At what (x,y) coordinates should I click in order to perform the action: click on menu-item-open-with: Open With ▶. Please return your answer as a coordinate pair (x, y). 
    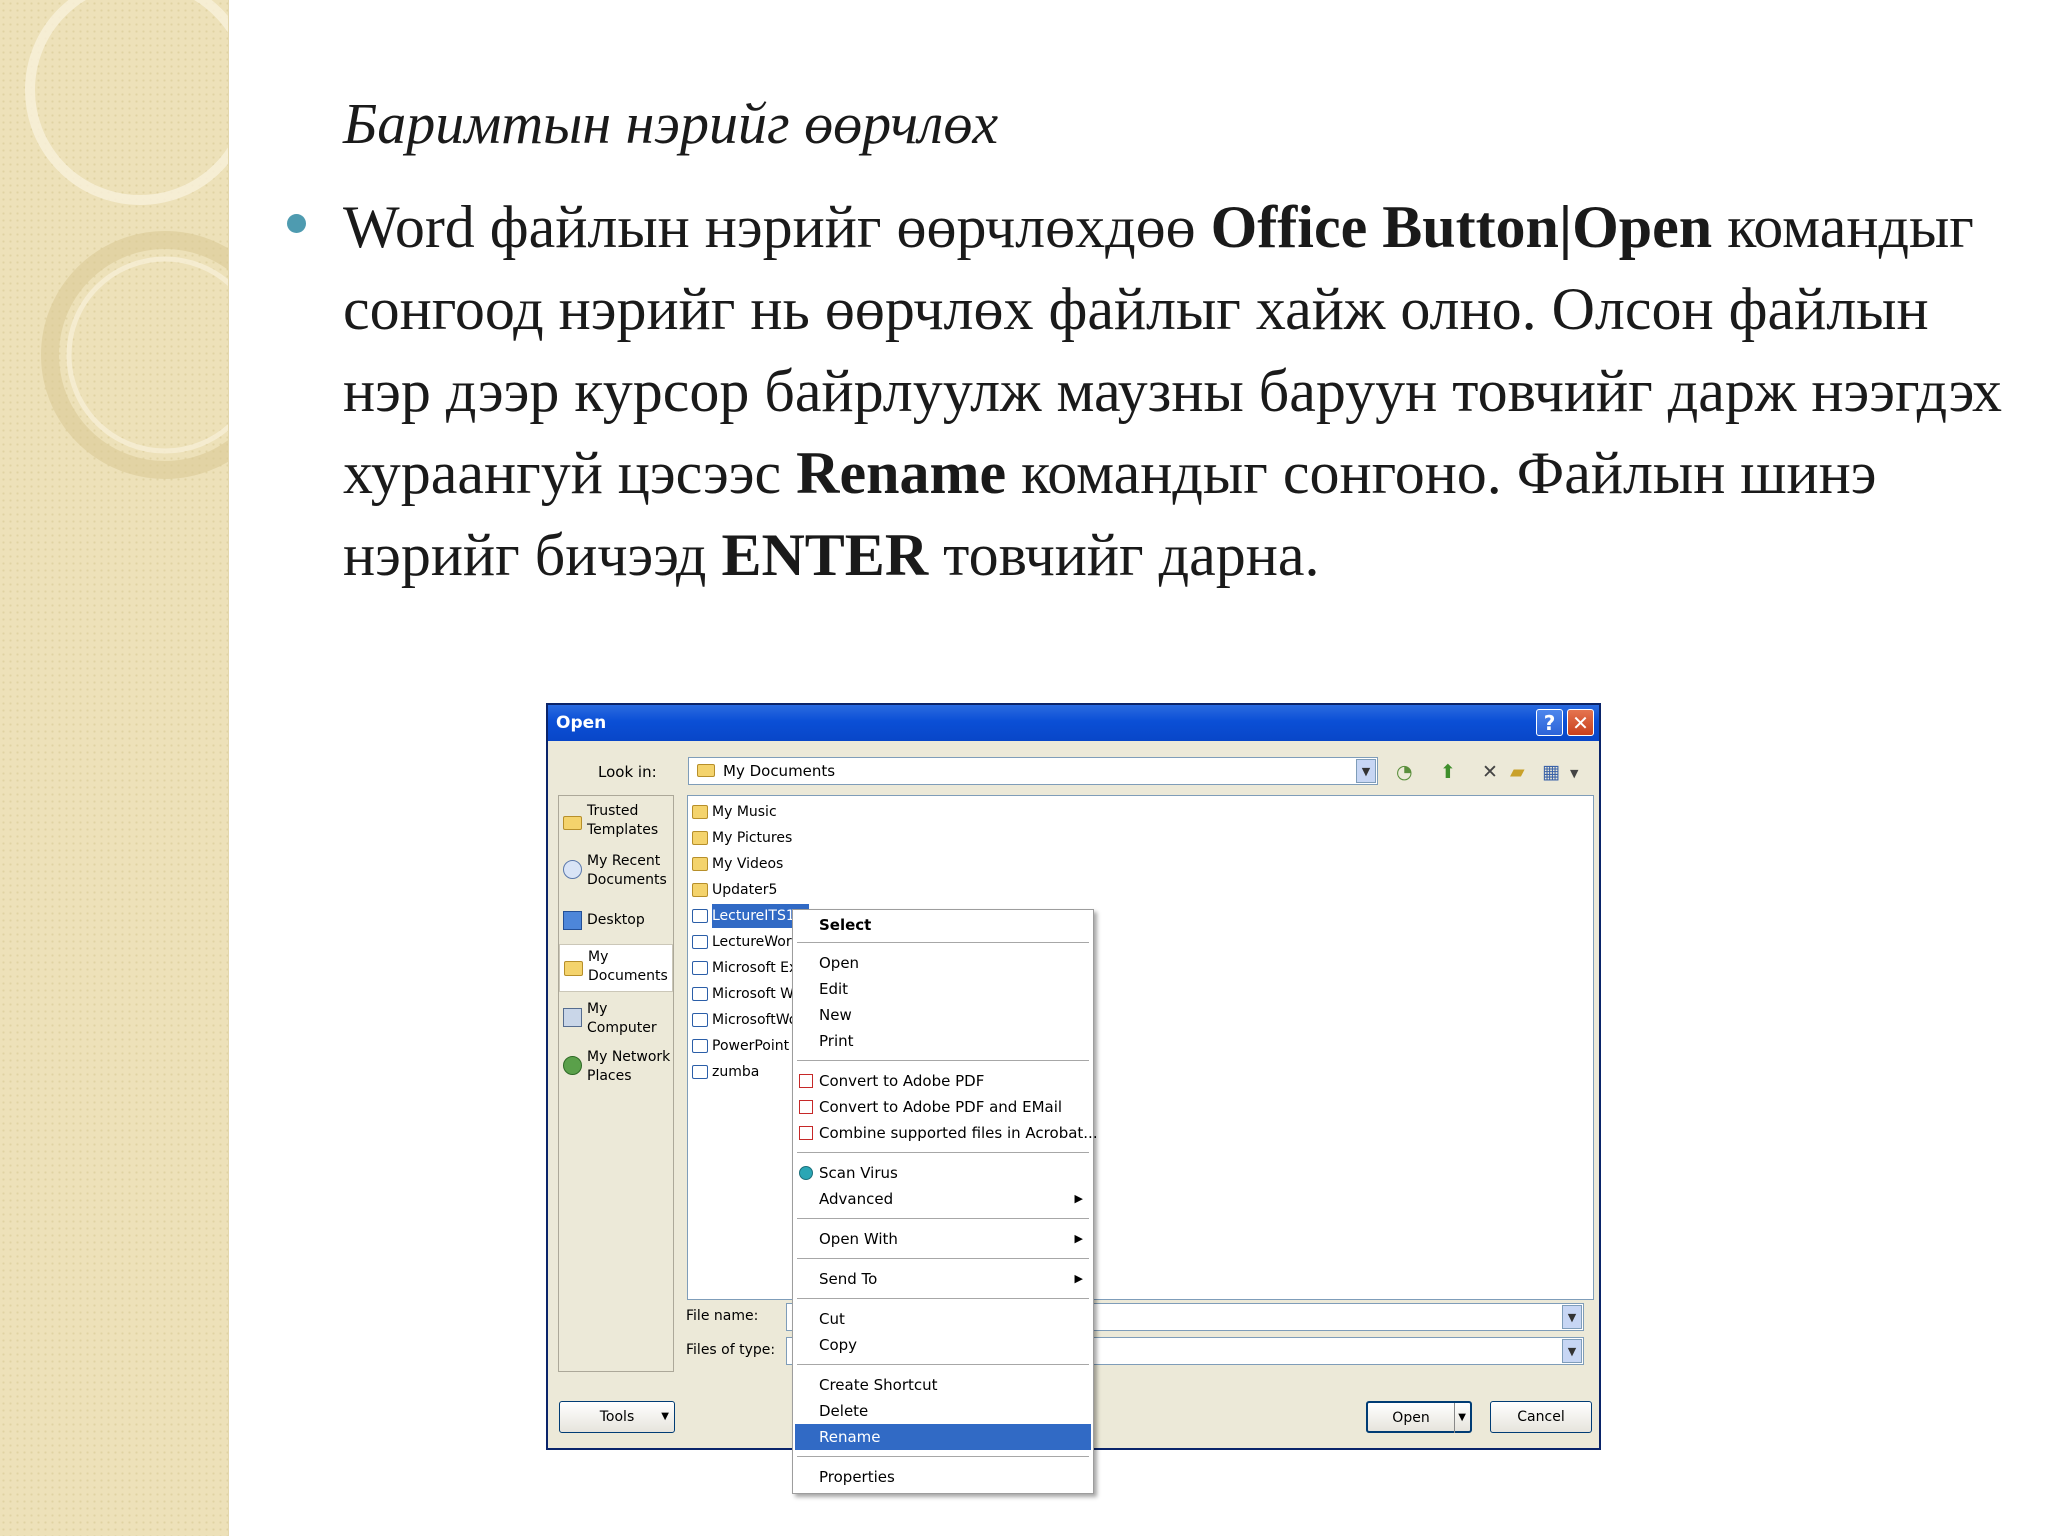
    Looking at the image, I should click on (943, 1239).